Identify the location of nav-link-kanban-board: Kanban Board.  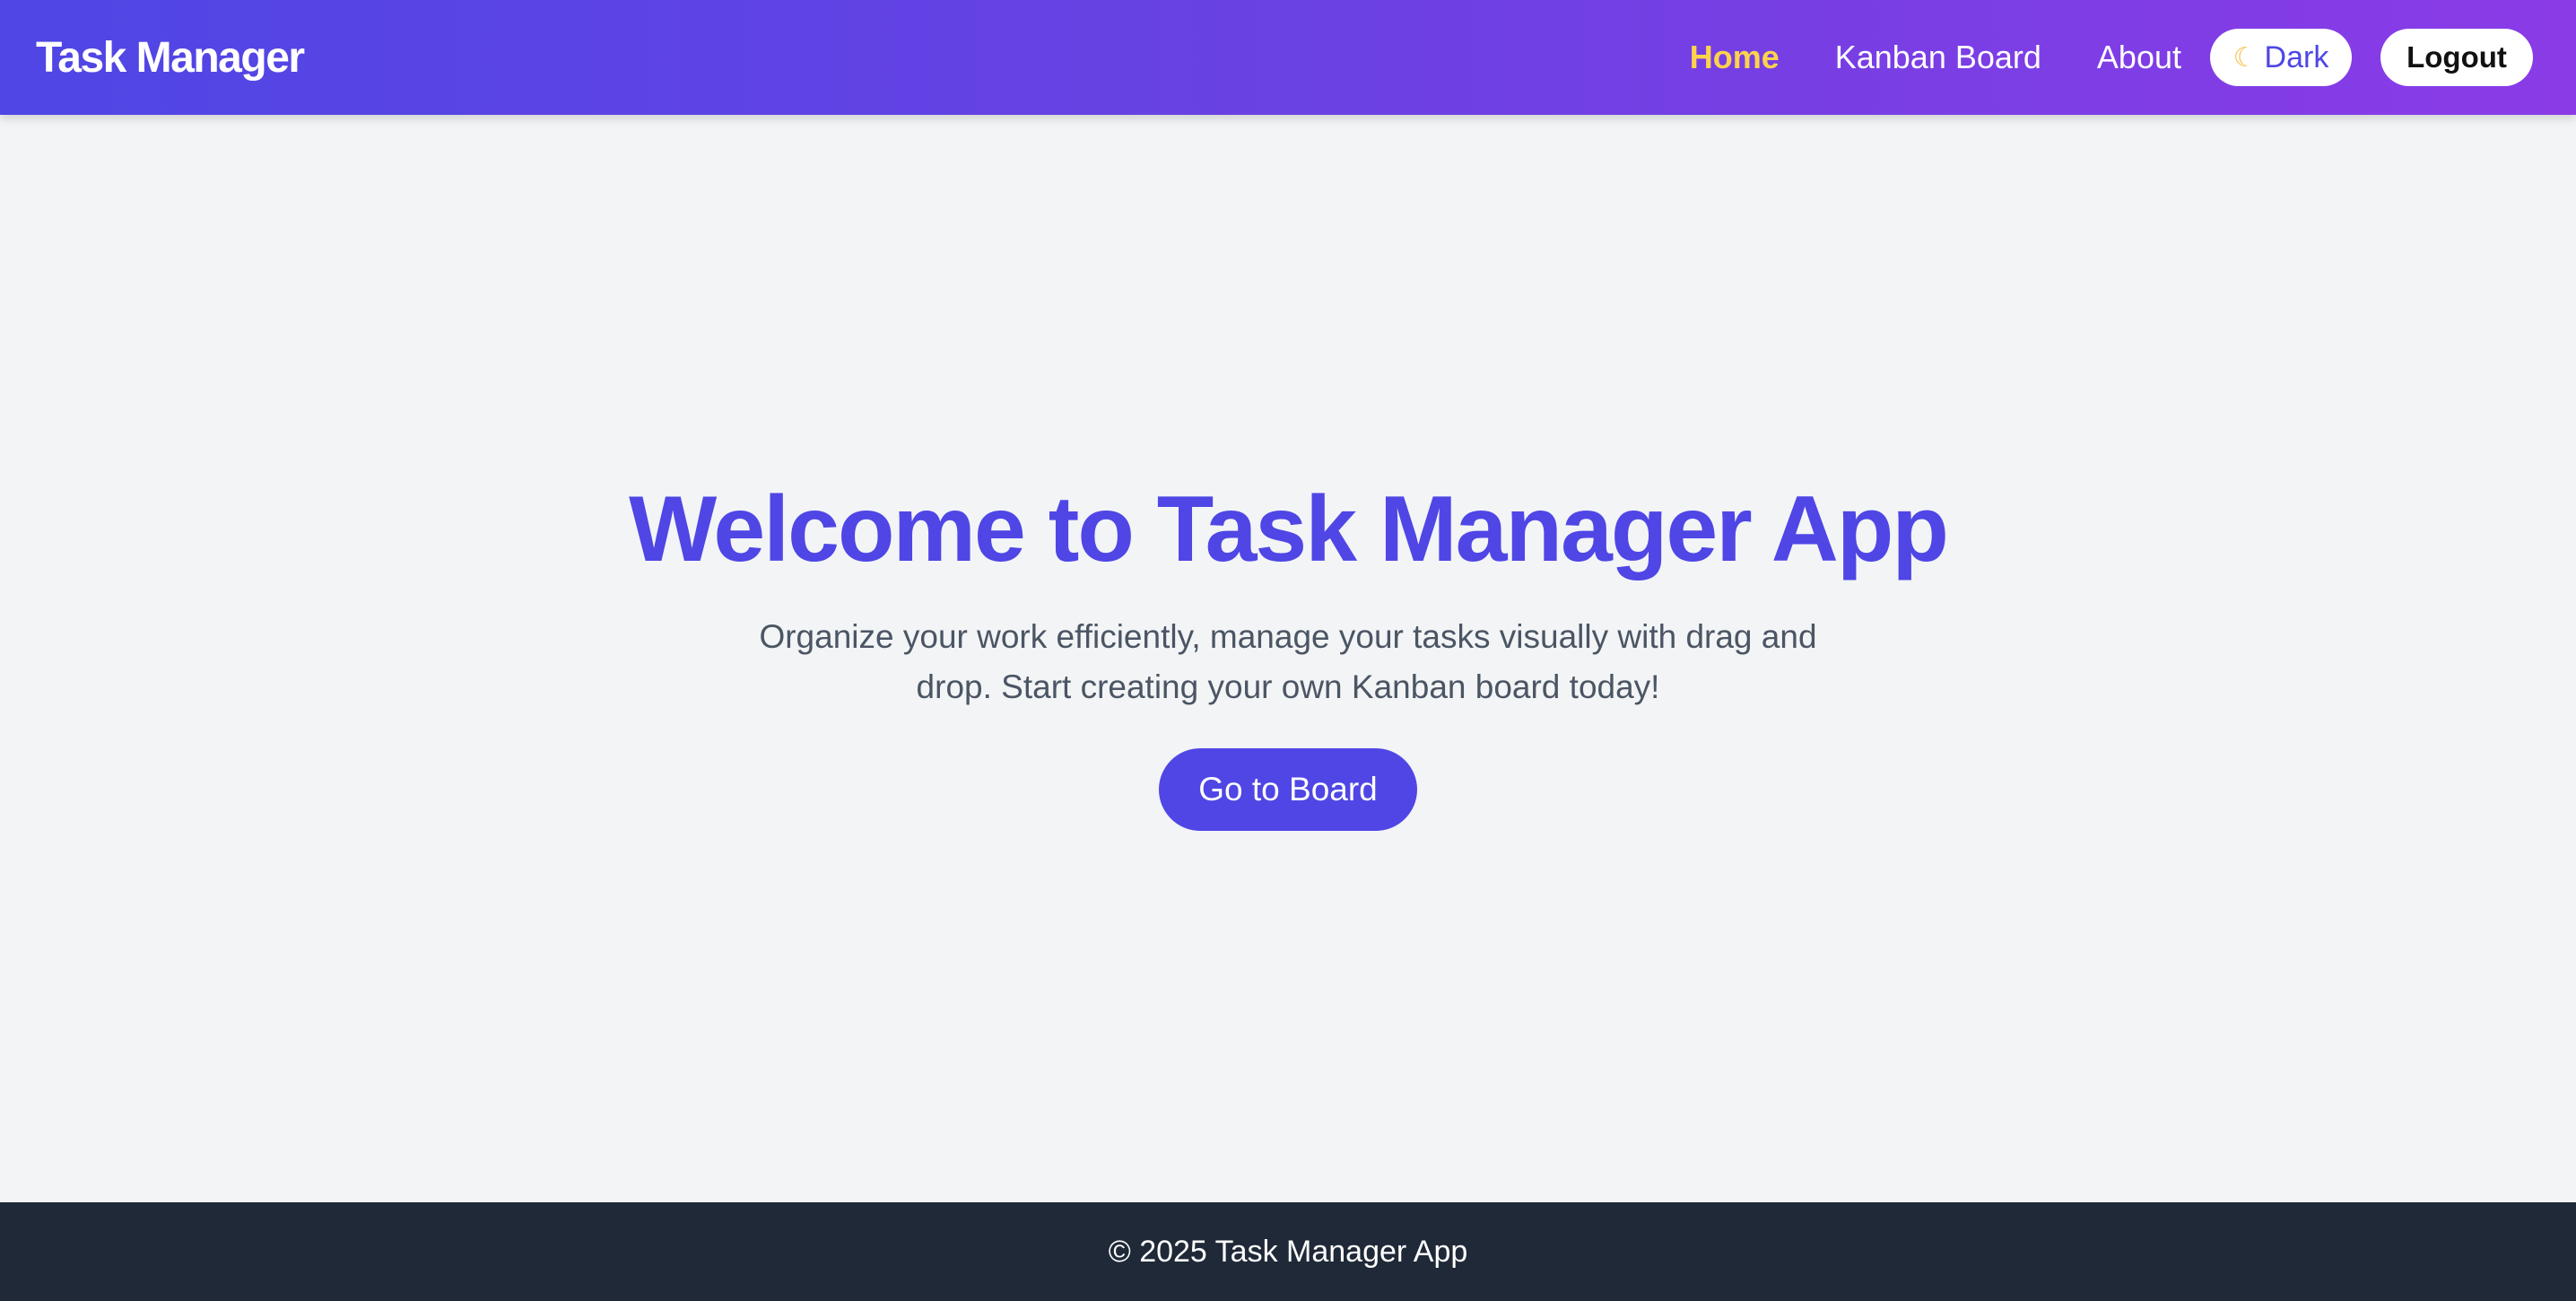
(1938, 57).